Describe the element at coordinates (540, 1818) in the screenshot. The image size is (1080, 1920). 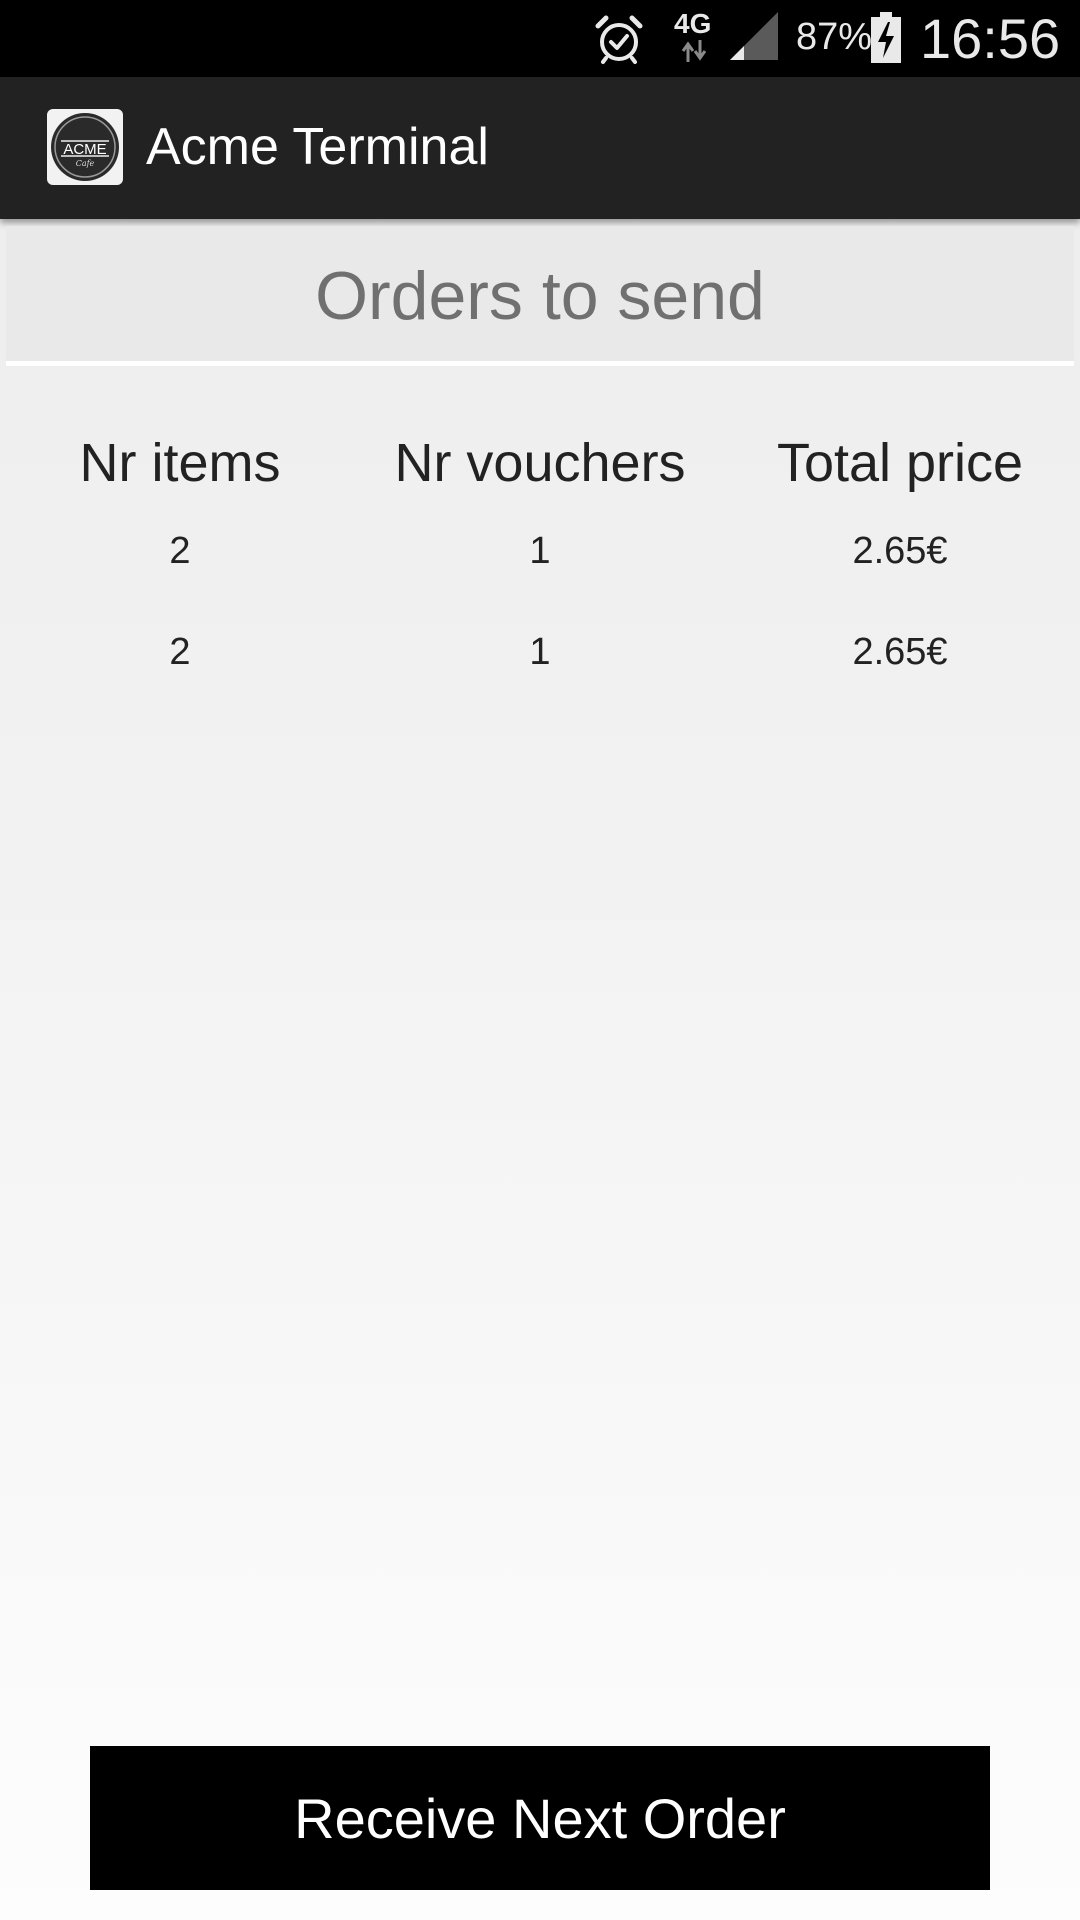
I see `receive-next-order-button: Receive Next Order` at that location.